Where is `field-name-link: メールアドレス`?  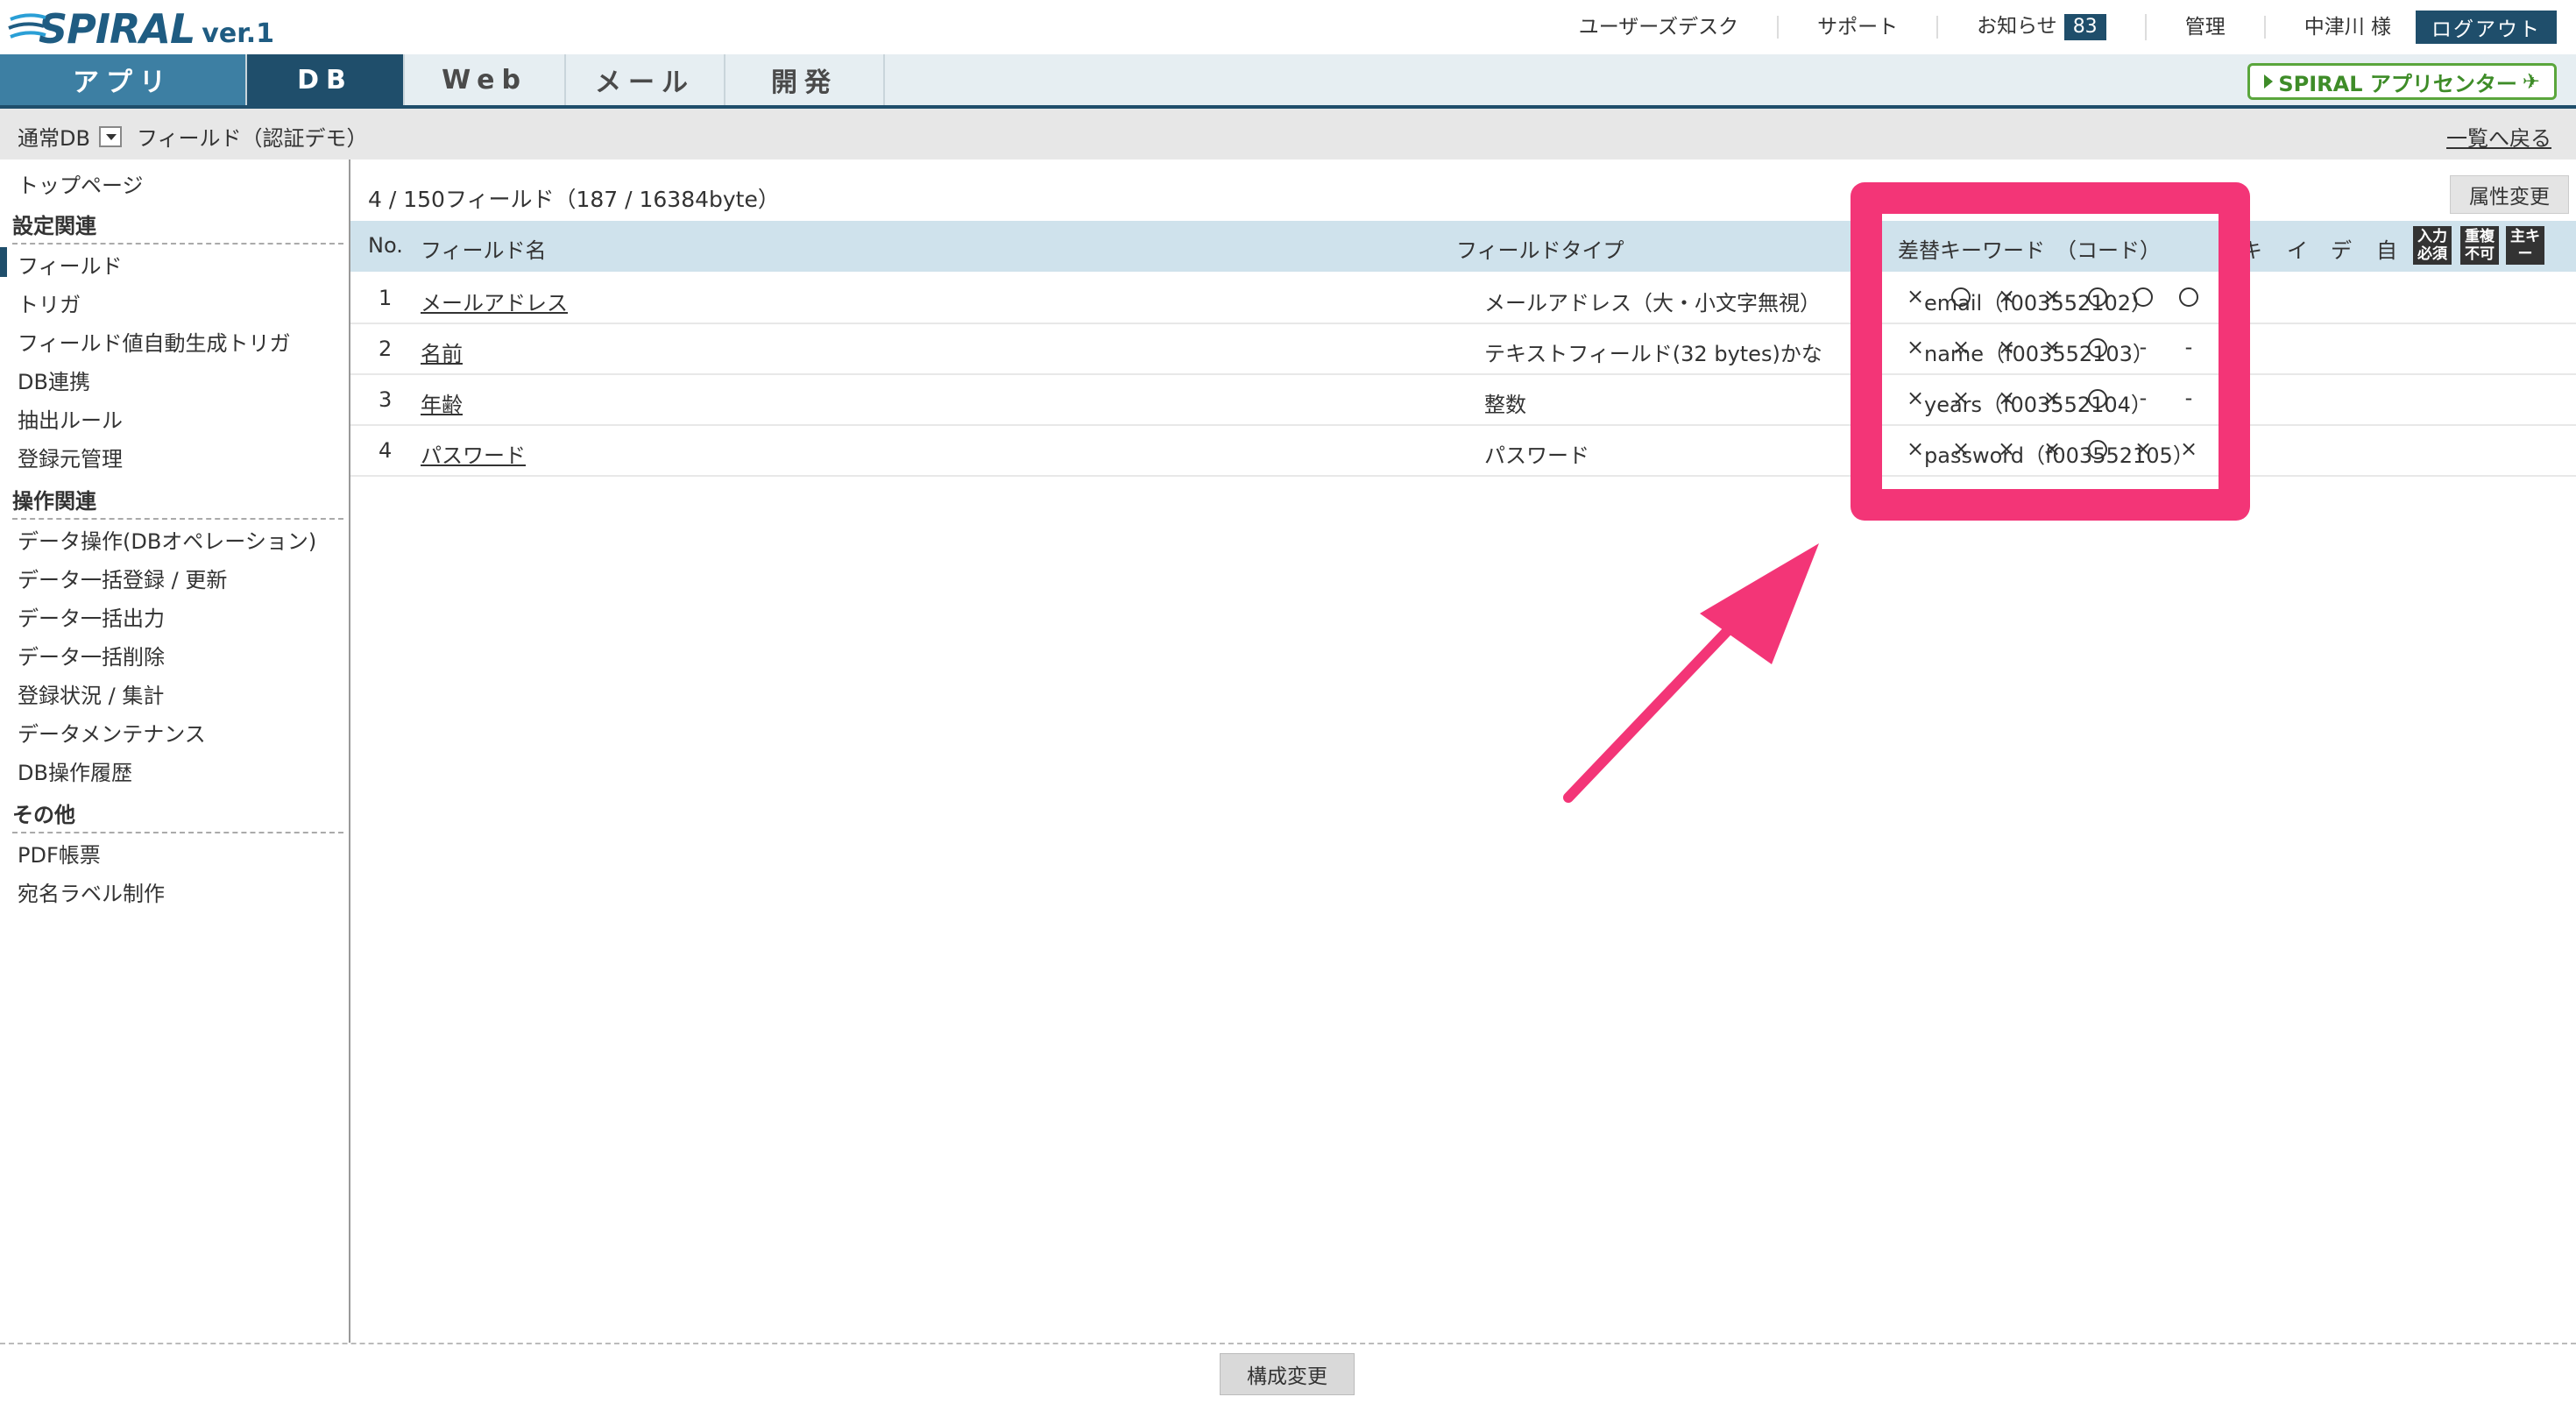
field-name-link: メールアドレス is located at coordinates (494, 301).